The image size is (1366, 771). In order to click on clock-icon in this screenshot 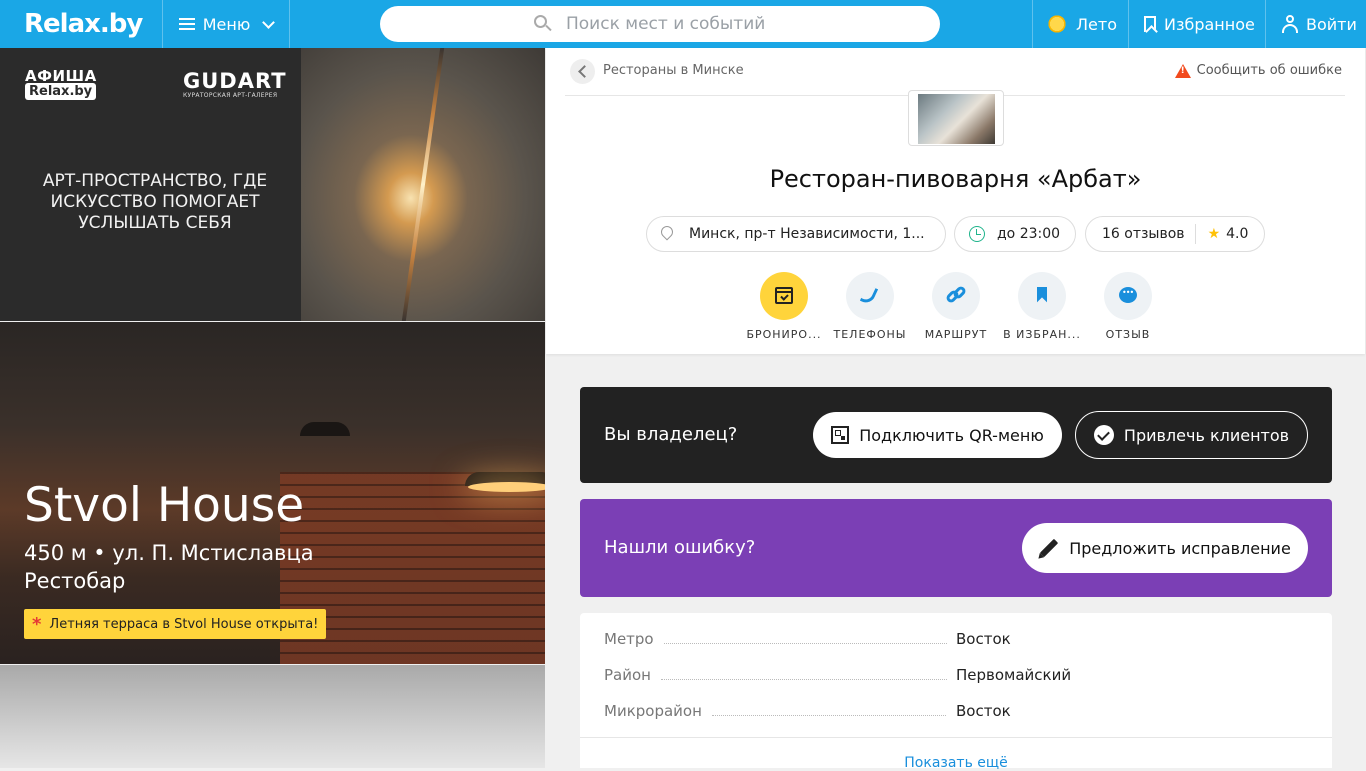, I will do `click(977, 234)`.